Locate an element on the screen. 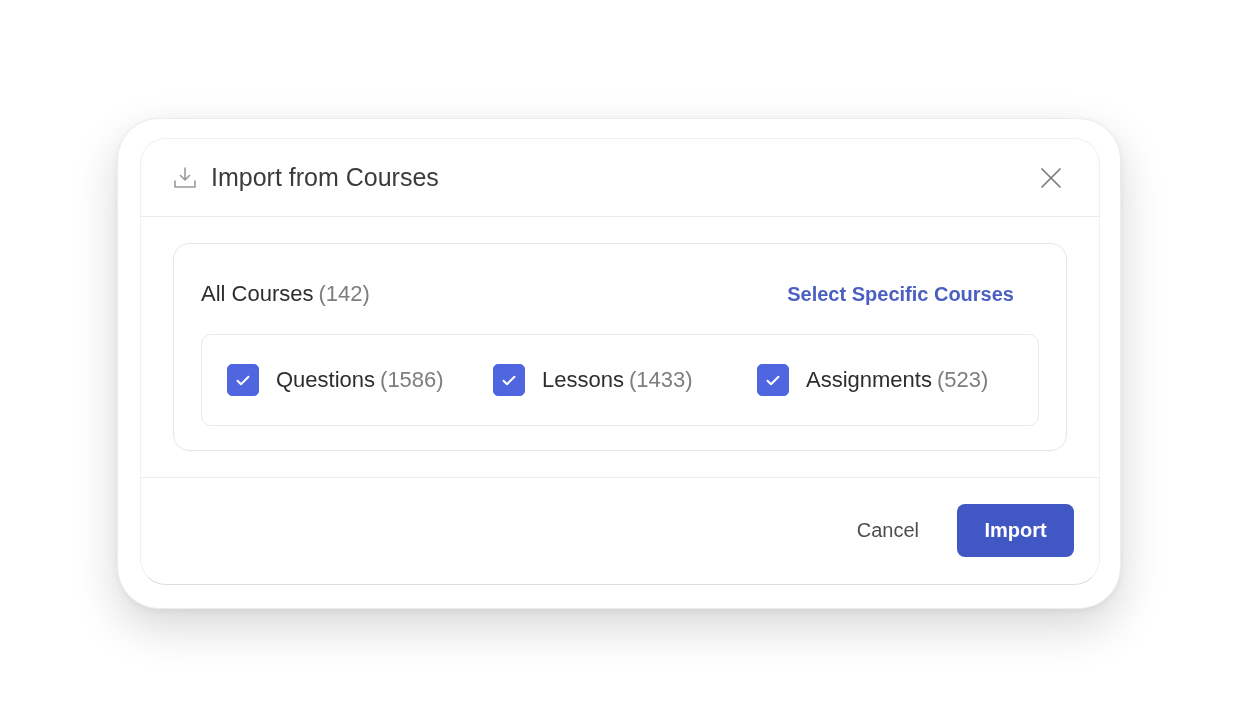 The image size is (1238, 726). import-button: Import is located at coordinates (1015, 530).